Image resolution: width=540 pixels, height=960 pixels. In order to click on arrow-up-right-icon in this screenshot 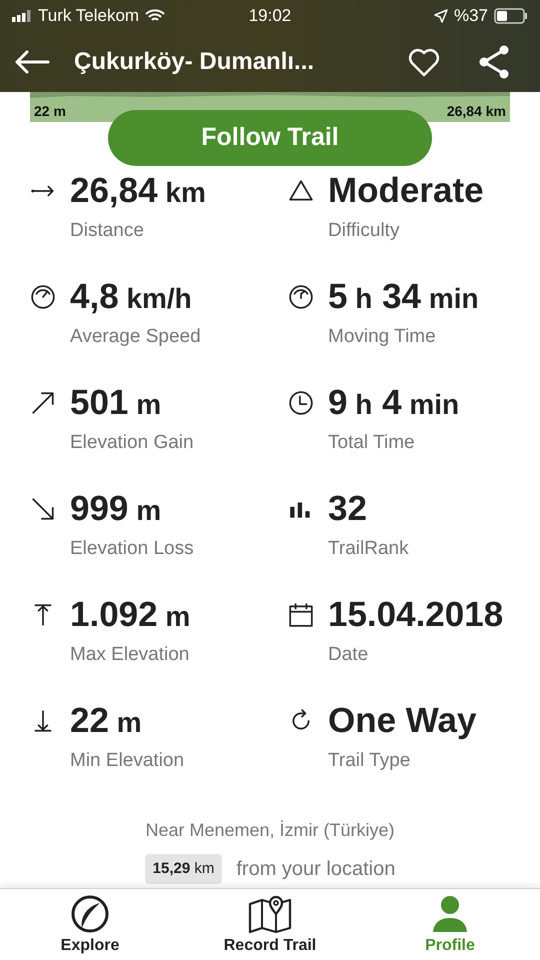, I will do `click(43, 403)`.